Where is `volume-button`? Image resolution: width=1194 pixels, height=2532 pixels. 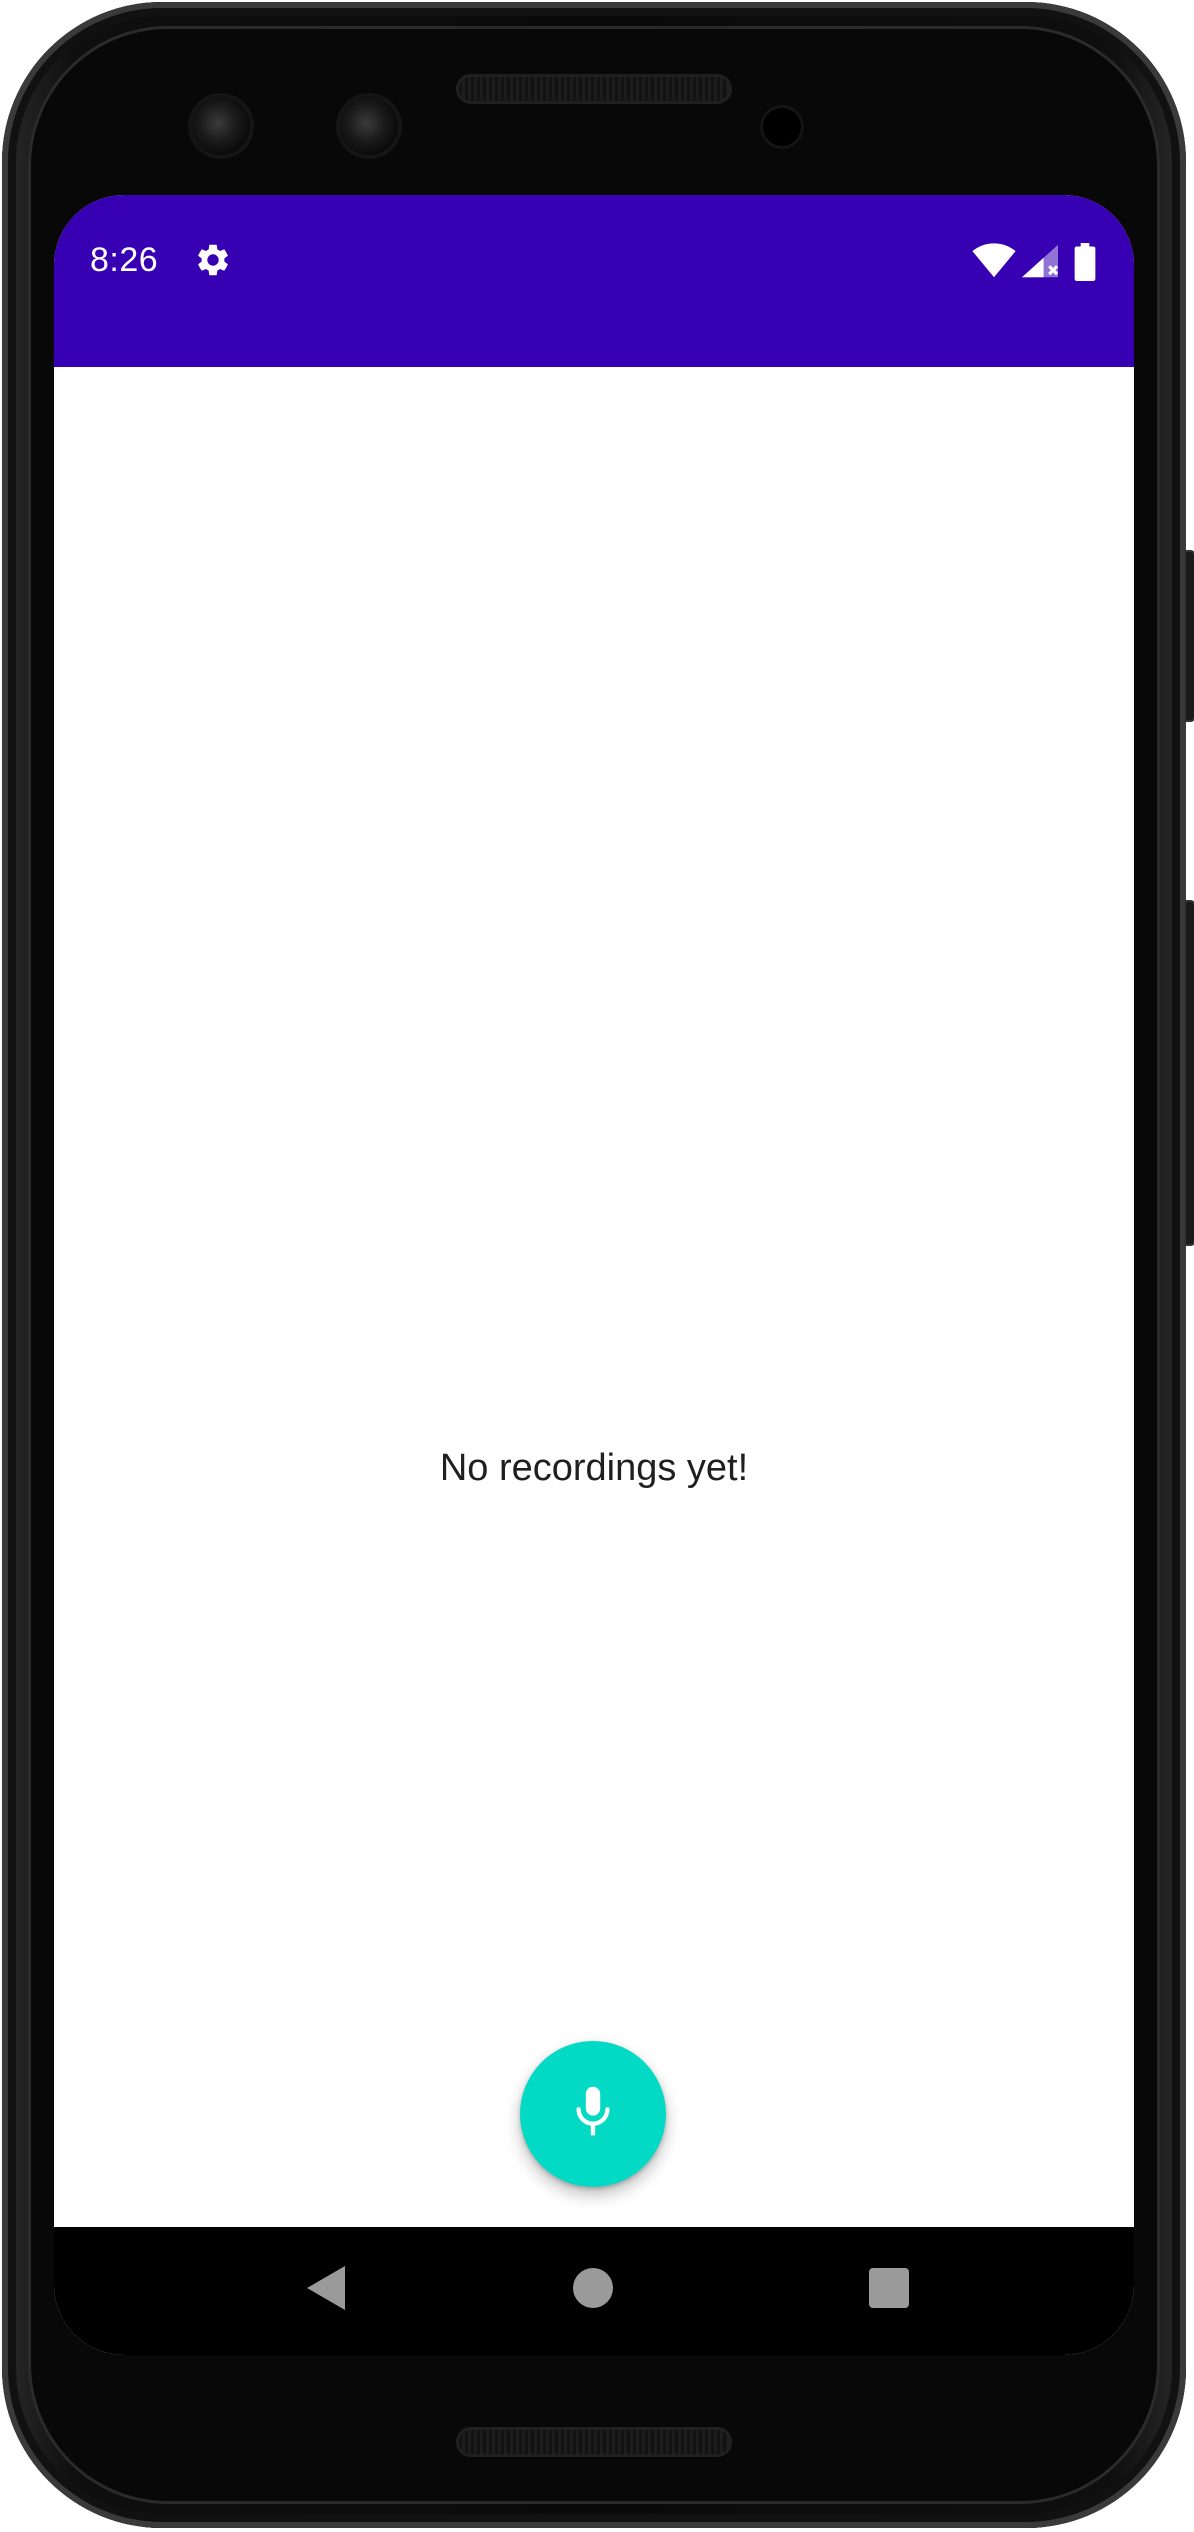 volume-button is located at coordinates (1189, 1073).